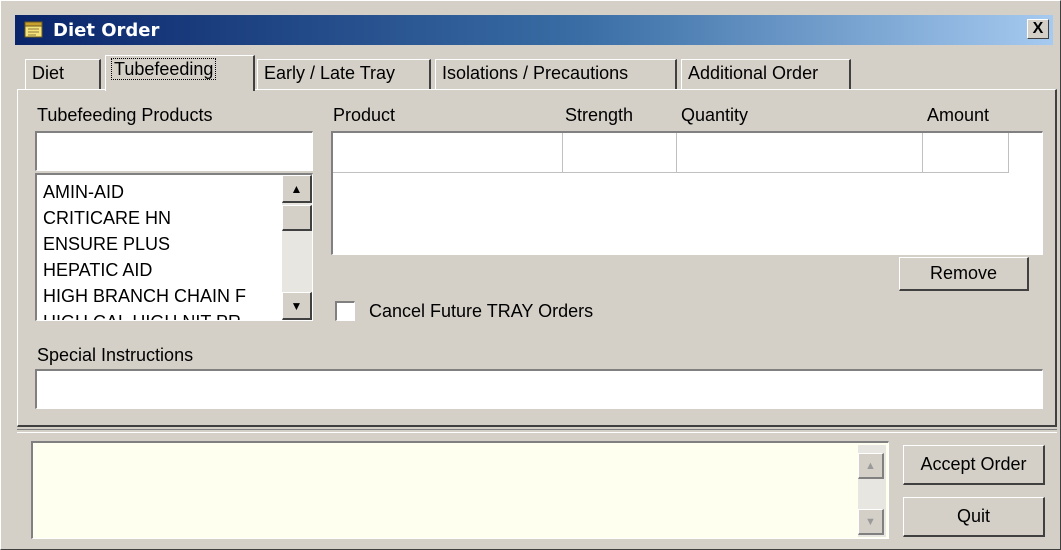  What do you see at coordinates (539, 389) in the screenshot?
I see `special-instructions-input` at bounding box center [539, 389].